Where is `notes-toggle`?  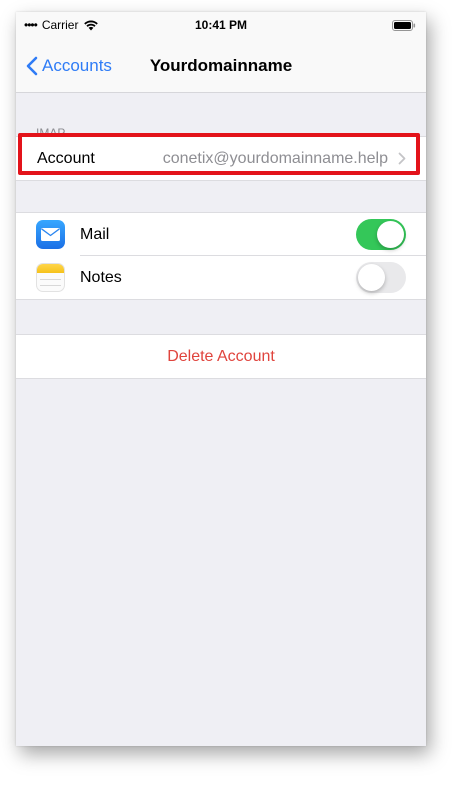
notes-toggle is located at coordinates (381, 277).